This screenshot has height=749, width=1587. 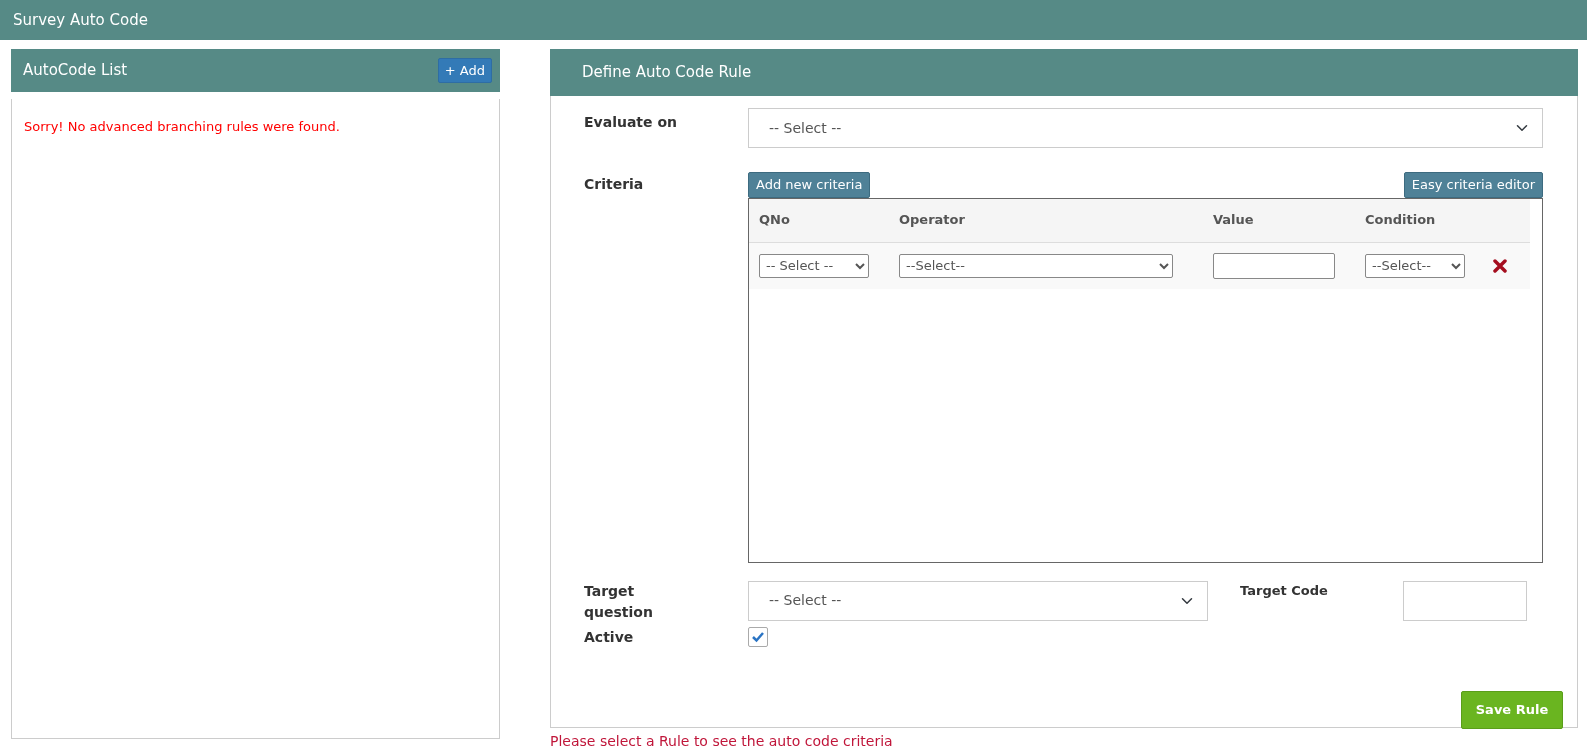 I want to click on field-label: Target Code, so click(x=1284, y=590).